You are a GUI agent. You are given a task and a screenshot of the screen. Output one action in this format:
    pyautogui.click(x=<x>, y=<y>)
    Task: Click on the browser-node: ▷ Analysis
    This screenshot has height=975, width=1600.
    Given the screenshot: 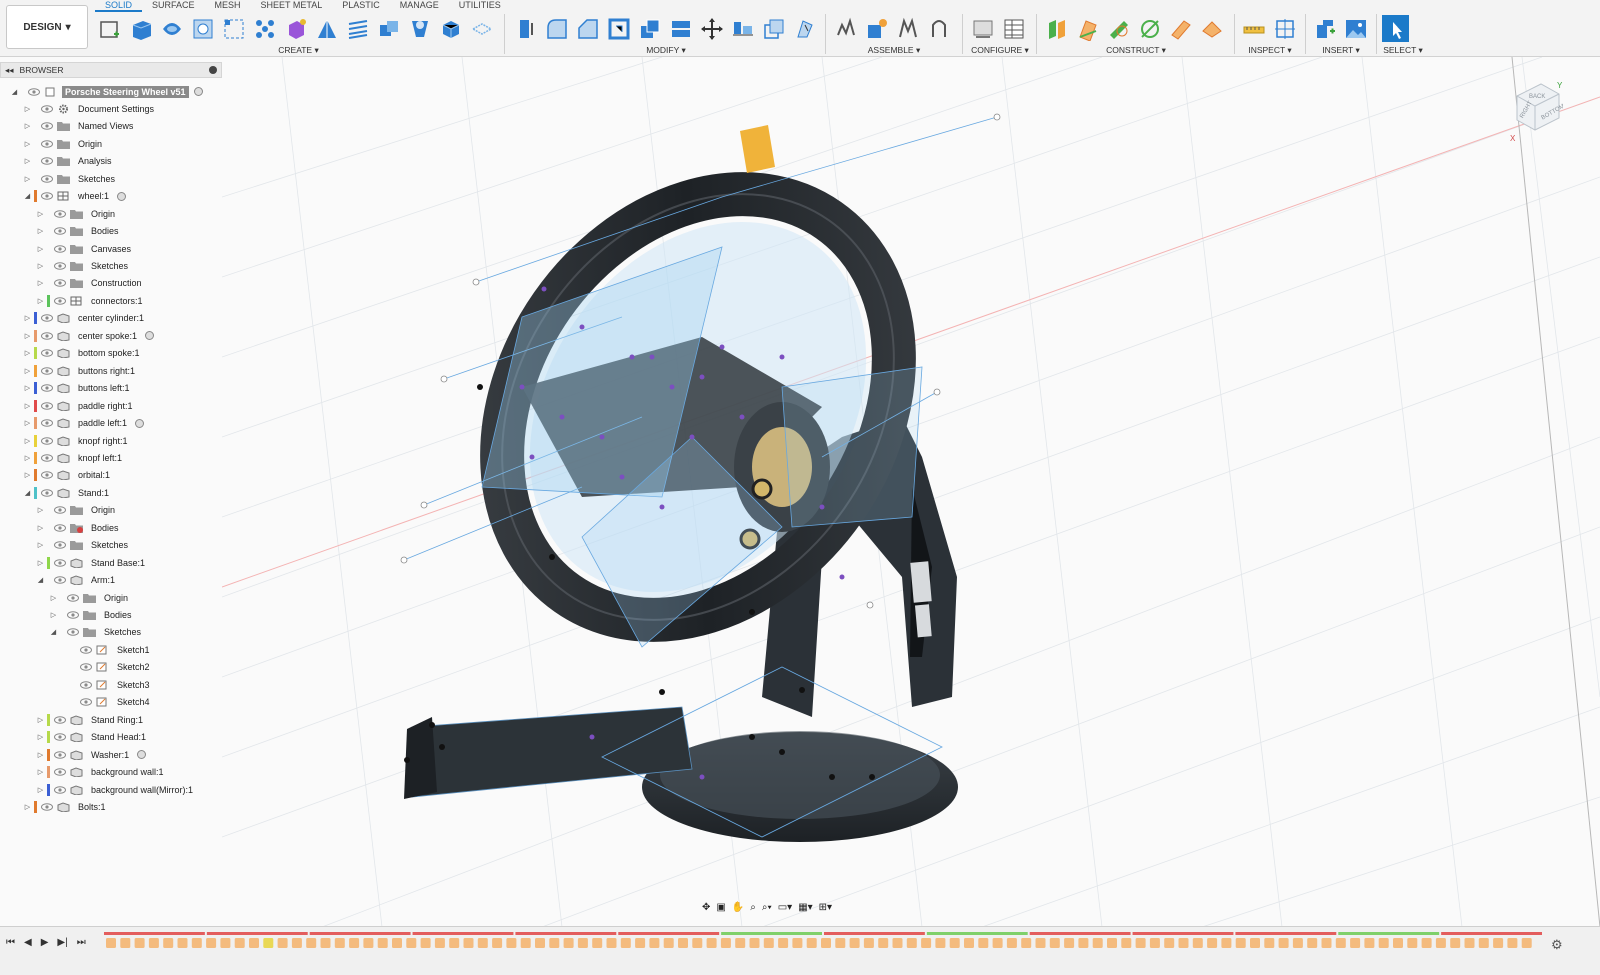 What is the action you would take?
    pyautogui.click(x=69, y=161)
    